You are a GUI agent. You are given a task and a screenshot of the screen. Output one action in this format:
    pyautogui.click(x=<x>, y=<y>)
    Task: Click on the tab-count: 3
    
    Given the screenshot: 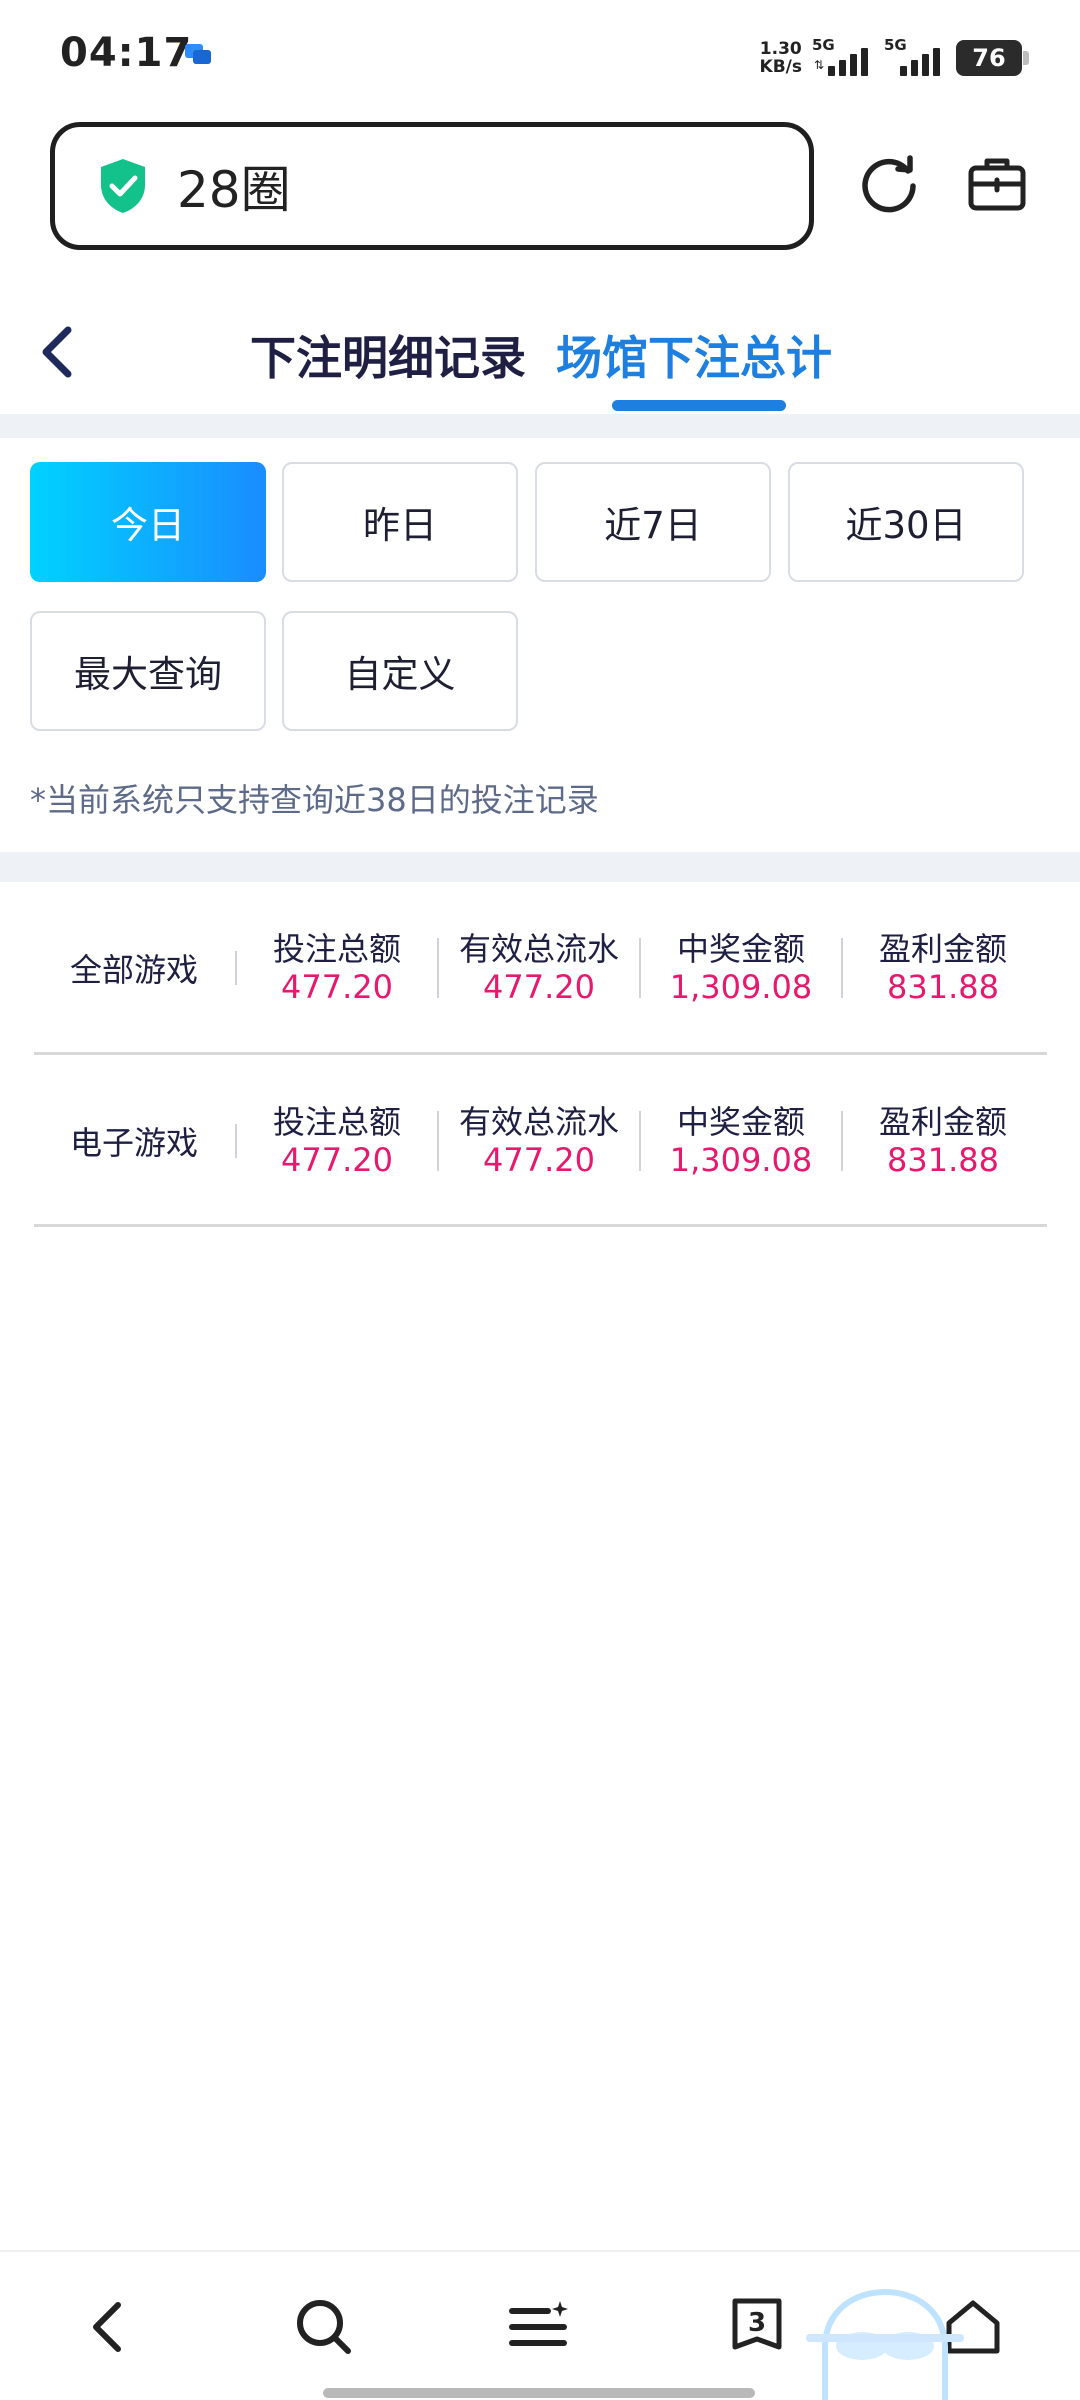 What is the action you would take?
    pyautogui.click(x=757, y=2323)
    